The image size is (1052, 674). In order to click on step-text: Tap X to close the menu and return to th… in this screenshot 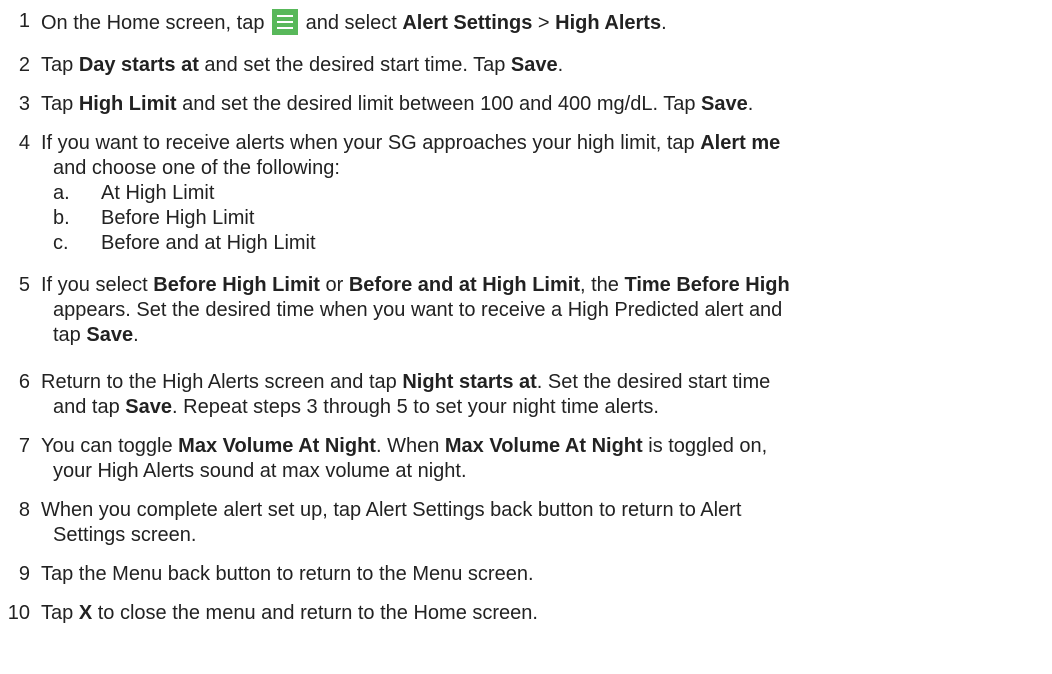, I will do `click(289, 613)`.